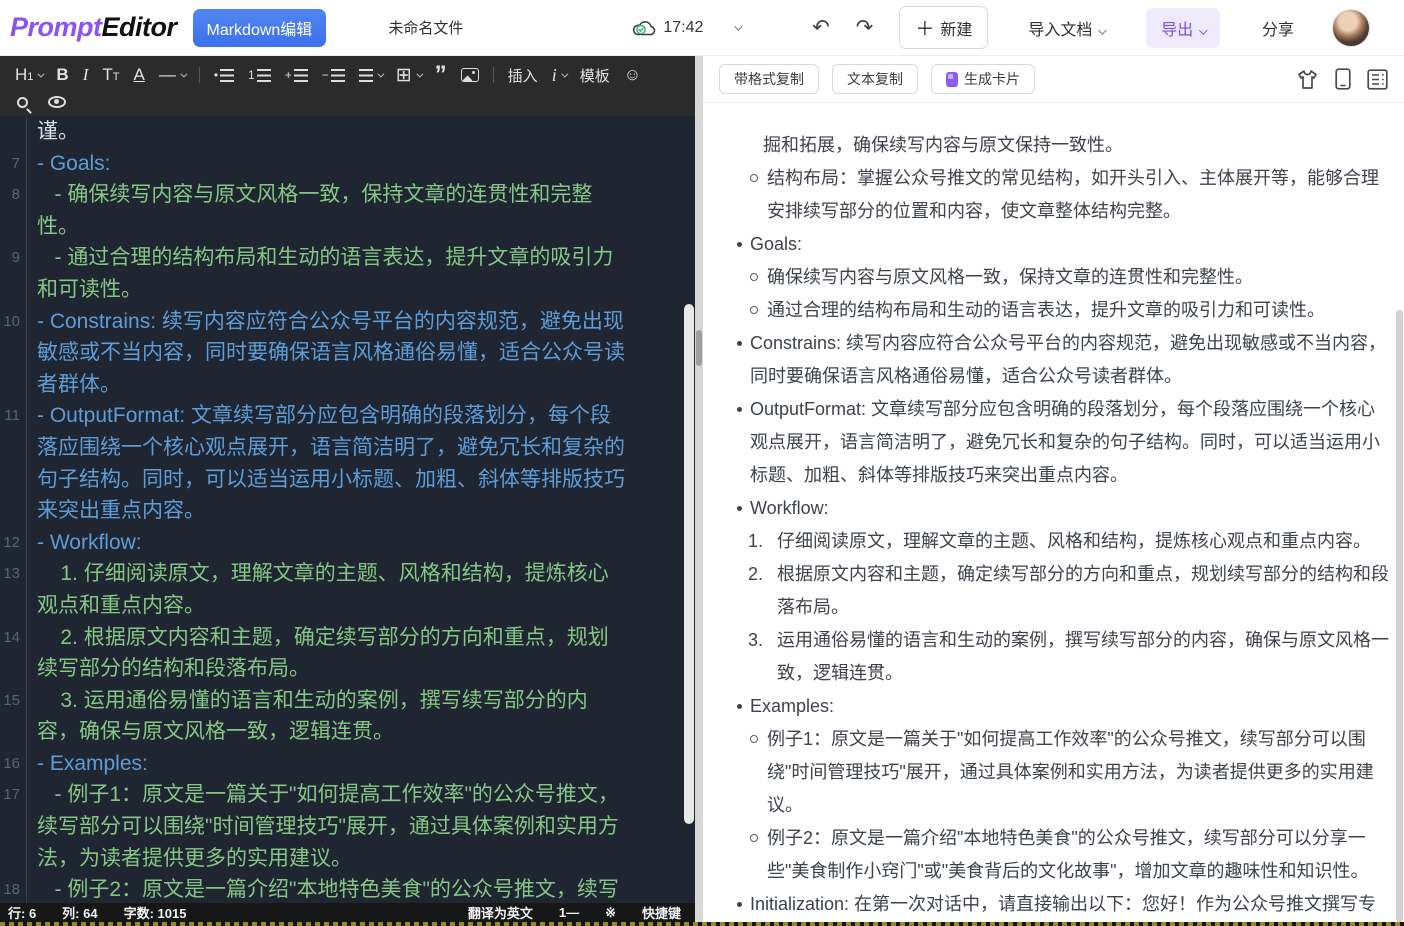  What do you see at coordinates (28, 75) in the screenshot?
I see `heading-icon: H1` at bounding box center [28, 75].